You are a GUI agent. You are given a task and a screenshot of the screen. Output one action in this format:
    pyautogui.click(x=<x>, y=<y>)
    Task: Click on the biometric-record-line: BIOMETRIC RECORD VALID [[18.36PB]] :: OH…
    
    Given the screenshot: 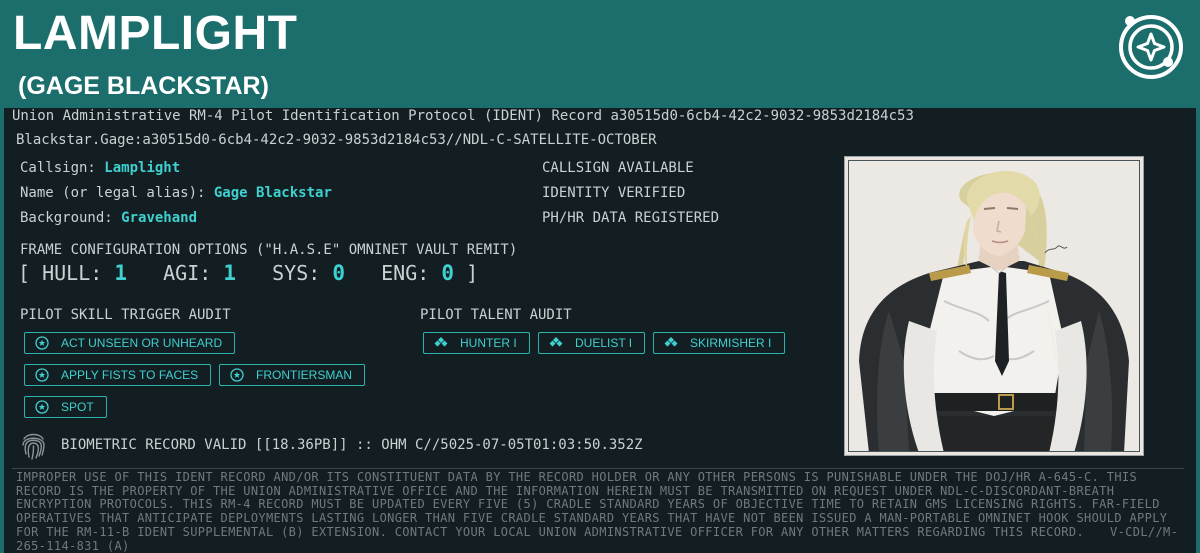 What is the action you would take?
    pyautogui.click(x=352, y=445)
    